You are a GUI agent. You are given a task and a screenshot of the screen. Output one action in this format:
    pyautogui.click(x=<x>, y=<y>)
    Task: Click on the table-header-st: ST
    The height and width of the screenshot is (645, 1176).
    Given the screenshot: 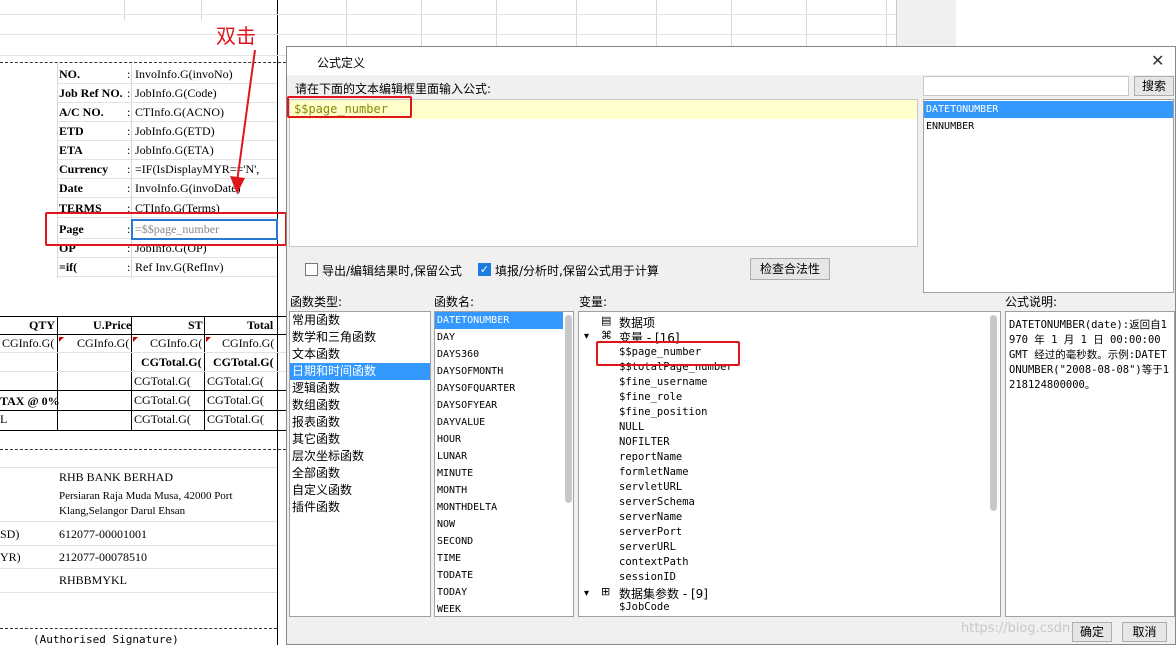 What is the action you would take?
    pyautogui.click(x=195, y=325)
    